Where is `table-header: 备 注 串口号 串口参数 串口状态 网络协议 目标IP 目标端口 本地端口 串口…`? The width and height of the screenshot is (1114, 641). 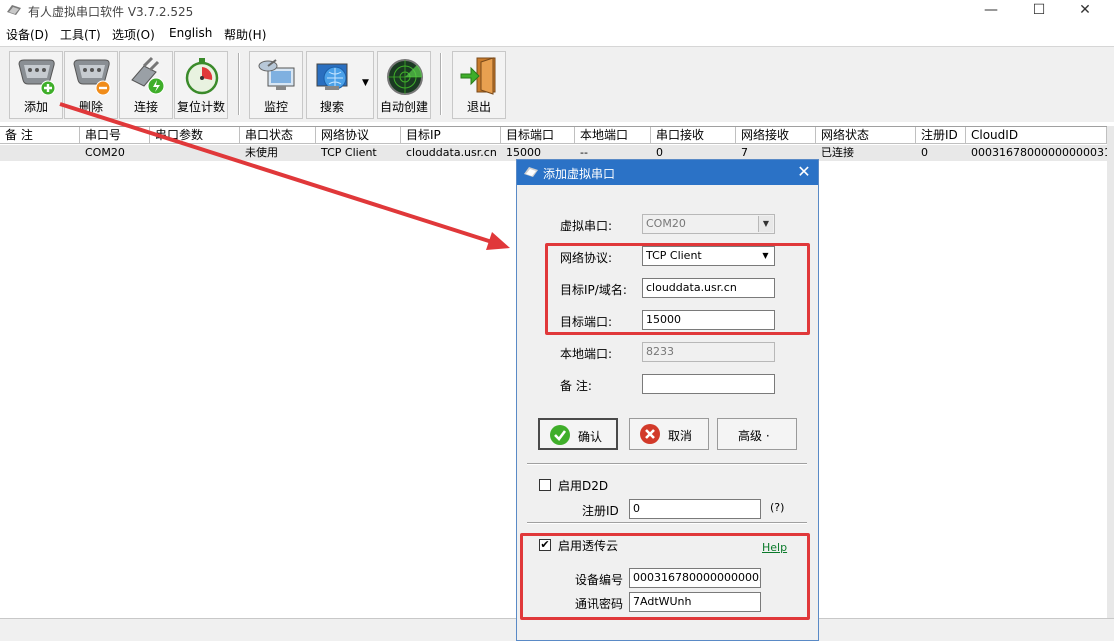 table-header: 备 注 串口号 串口参数 串口状态 网络协议 目标IP 目标端口 本地端口 串口… is located at coordinates (553, 135).